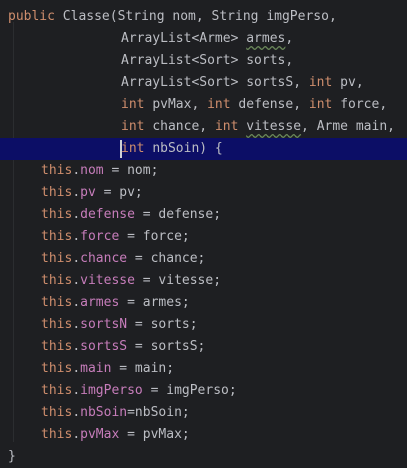  I want to click on code-line-content: this.pvMax = pvMax;, so click(115, 435).